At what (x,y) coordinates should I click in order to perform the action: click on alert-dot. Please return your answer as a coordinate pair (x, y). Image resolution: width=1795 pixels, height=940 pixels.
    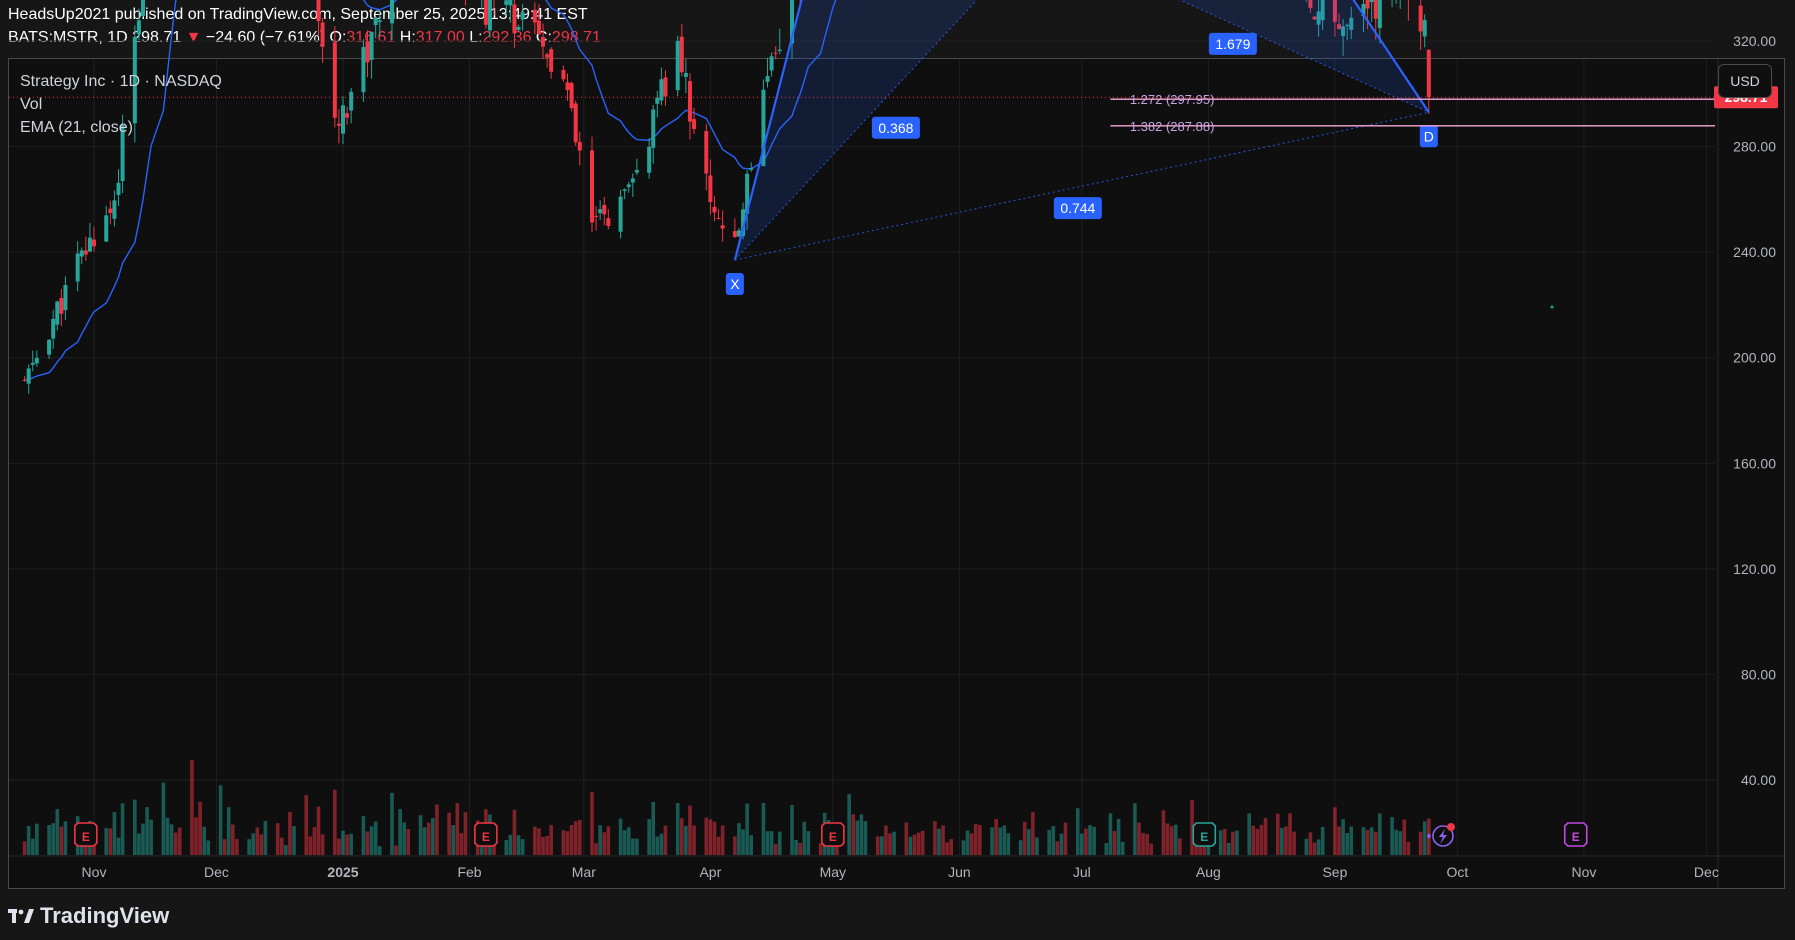
    Looking at the image, I should click on (1450, 827).